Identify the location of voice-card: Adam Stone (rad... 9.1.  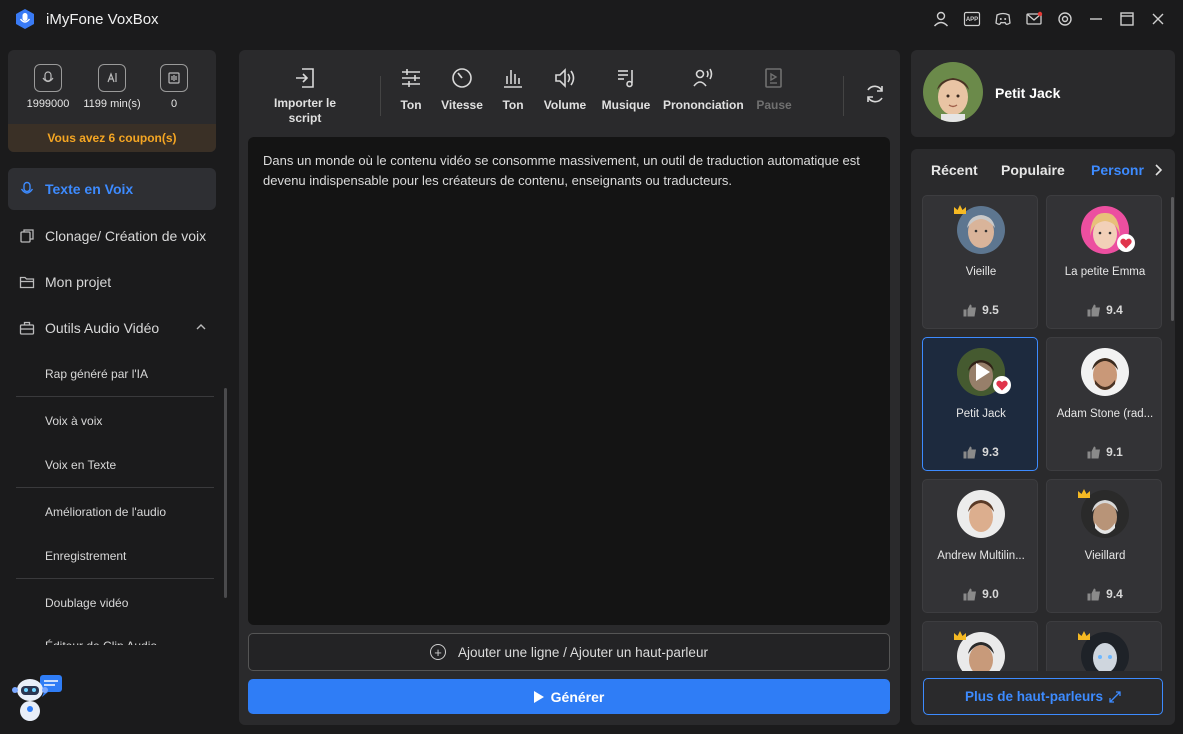
(1104, 404).